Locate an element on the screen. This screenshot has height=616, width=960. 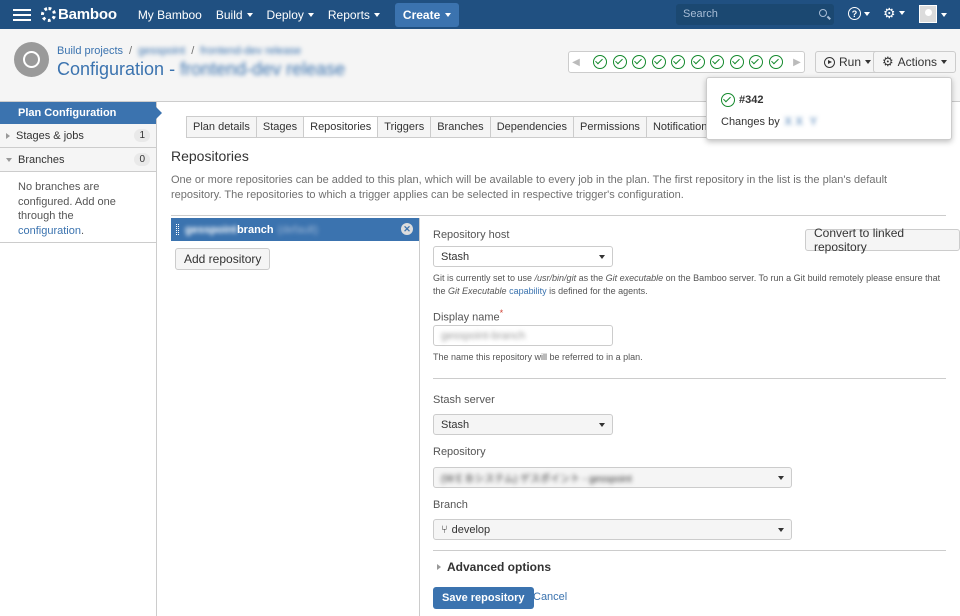
repository-select: (ＷＥＢシステム) ゲスポイント - gesspoint is located at coordinates (612, 477).